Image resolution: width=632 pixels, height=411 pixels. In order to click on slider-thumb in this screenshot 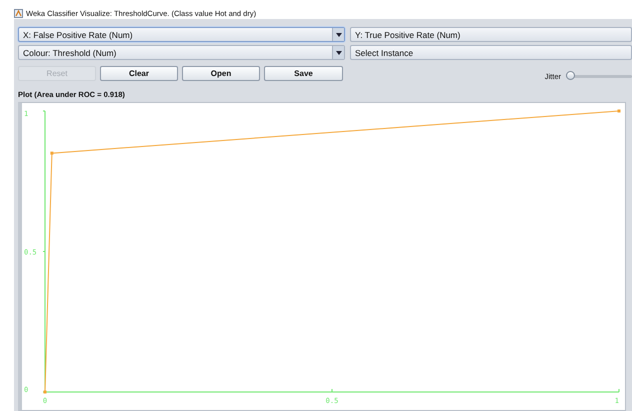, I will do `click(570, 75)`.